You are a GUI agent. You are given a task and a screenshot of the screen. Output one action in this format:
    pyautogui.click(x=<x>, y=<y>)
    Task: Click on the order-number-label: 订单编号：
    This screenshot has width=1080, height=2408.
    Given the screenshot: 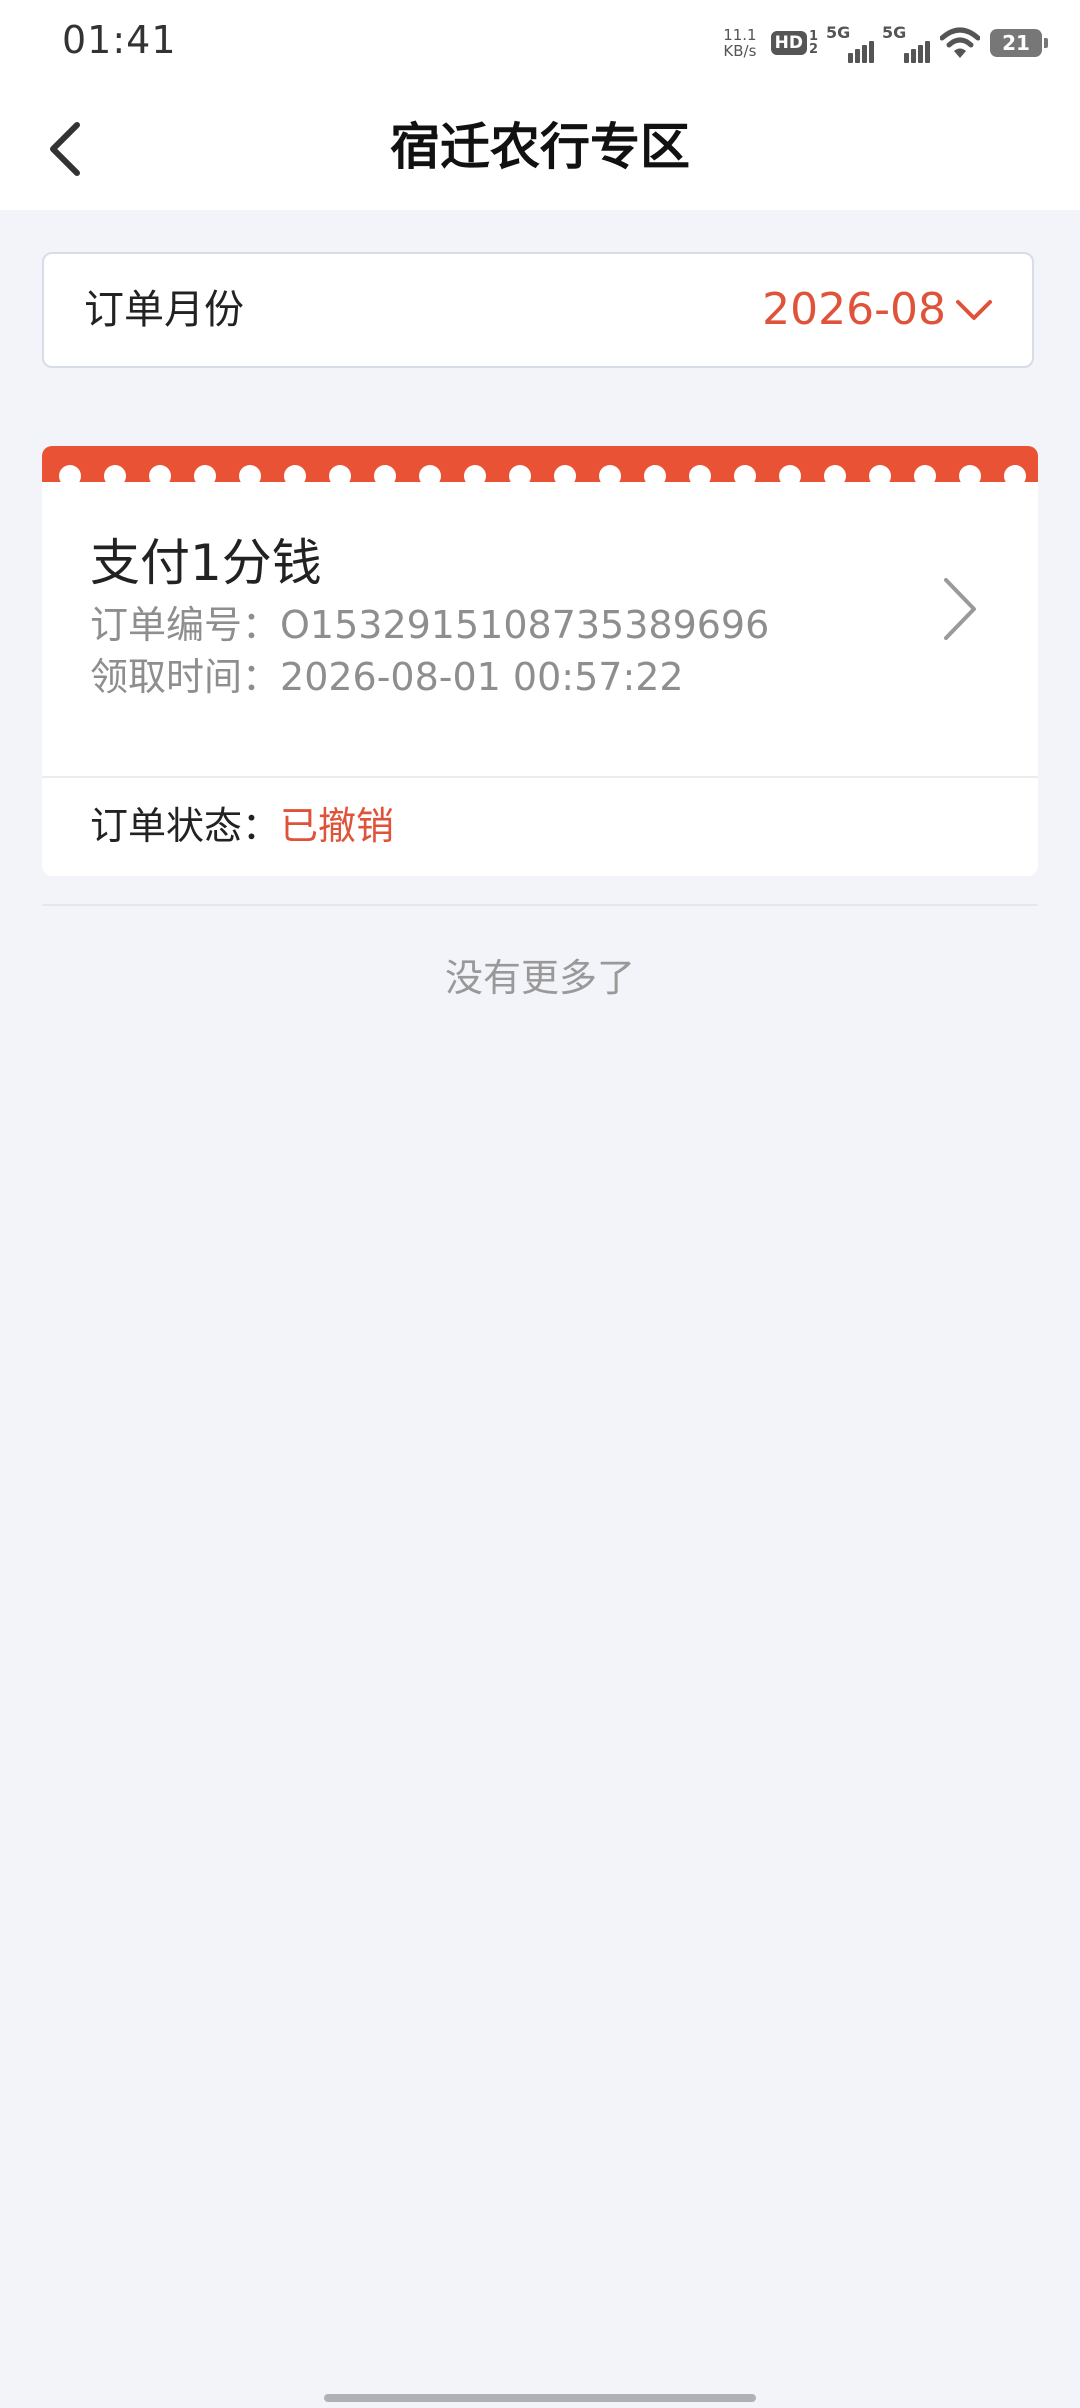 What is the action you would take?
    pyautogui.click(x=185, y=625)
    